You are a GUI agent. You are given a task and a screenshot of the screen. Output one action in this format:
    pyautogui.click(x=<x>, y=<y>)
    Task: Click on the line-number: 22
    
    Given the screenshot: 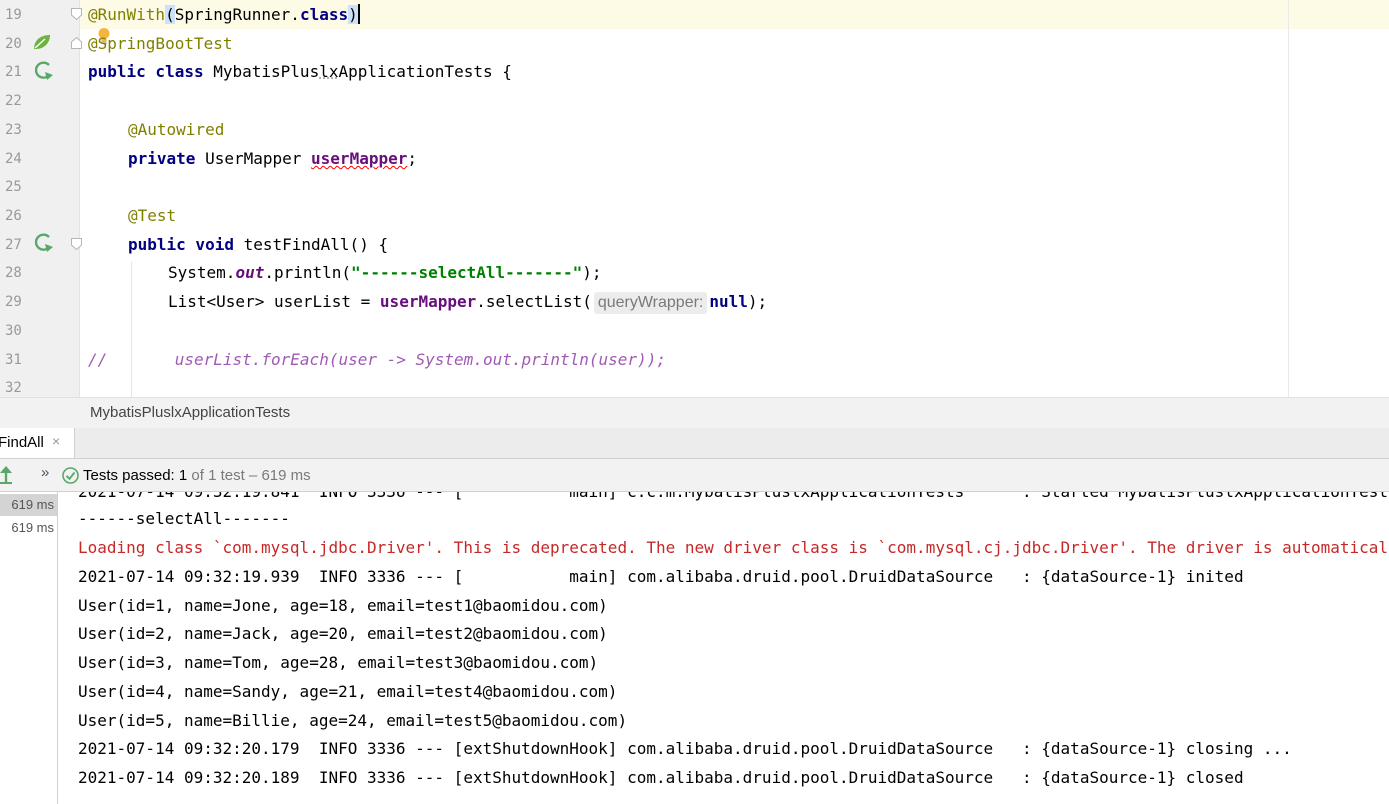 What is the action you would take?
    pyautogui.click(x=13, y=101)
    